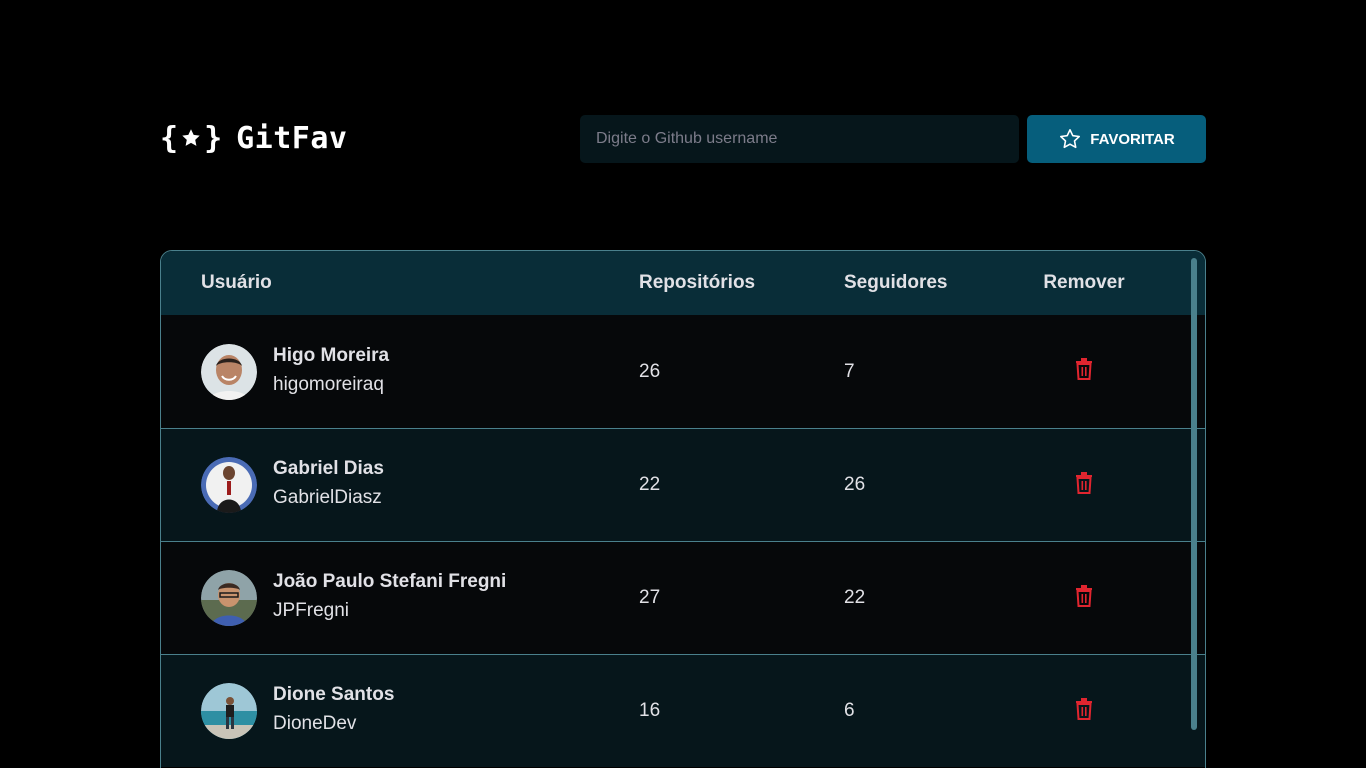  Describe the element at coordinates (213, 138) in the screenshot. I see `logo-brace-right: }` at that location.